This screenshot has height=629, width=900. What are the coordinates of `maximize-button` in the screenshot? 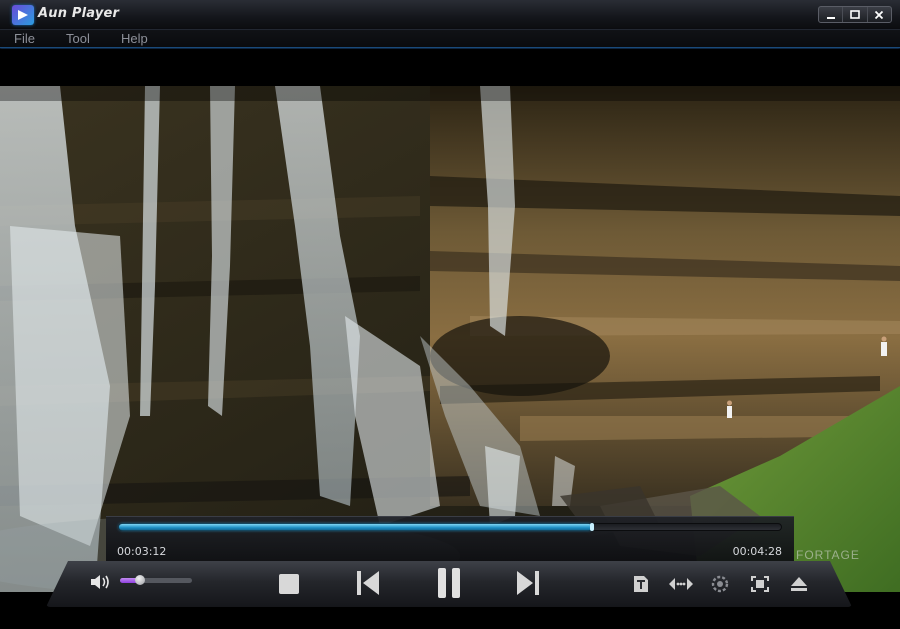 It's located at (854, 14).